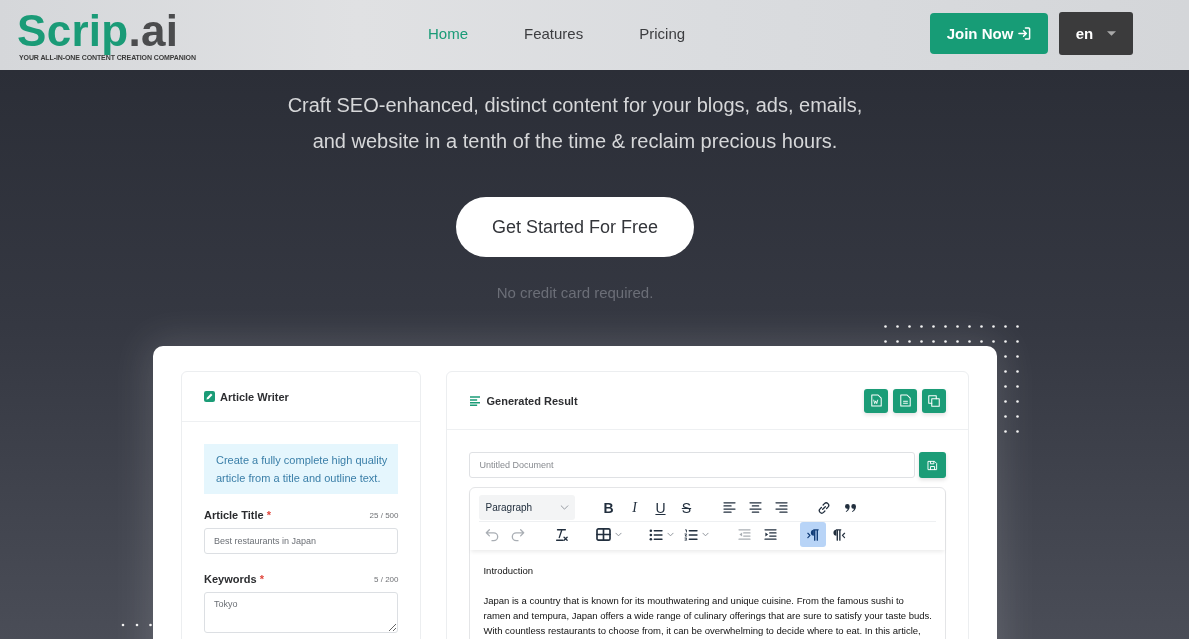 This screenshot has width=1189, height=639. What do you see at coordinates (662, 33) in the screenshot?
I see `nav-link: Pricing` at bounding box center [662, 33].